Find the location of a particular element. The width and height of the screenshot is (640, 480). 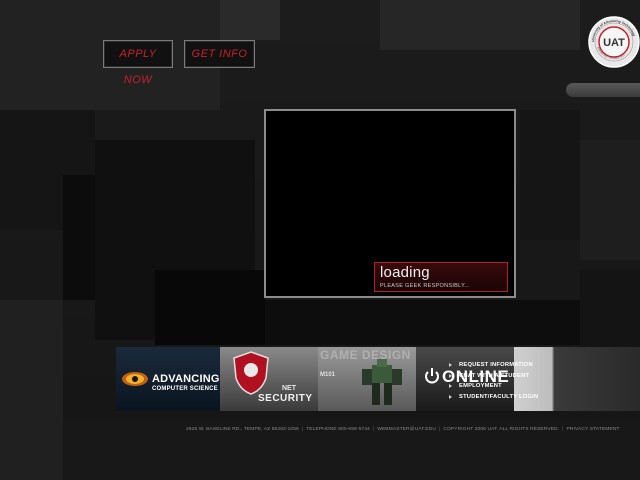

loading-text: loading is located at coordinates (405, 272).